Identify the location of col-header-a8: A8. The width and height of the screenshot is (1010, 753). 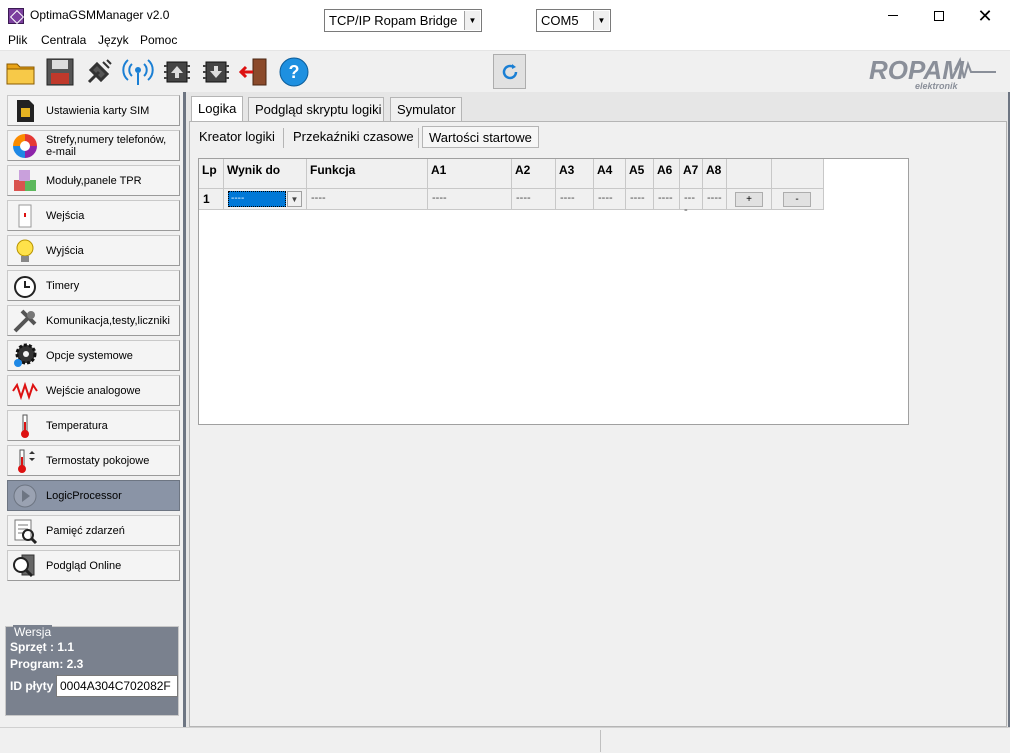
(715, 174).